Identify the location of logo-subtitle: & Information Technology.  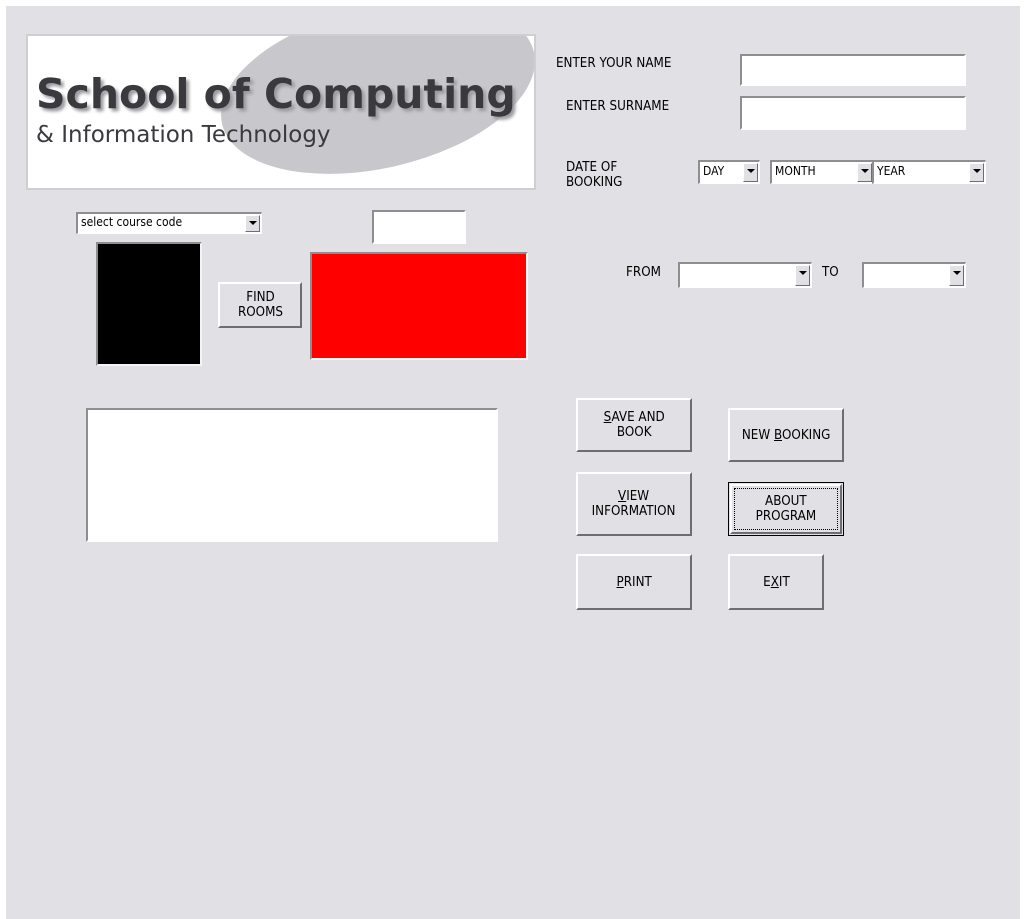
(183, 135).